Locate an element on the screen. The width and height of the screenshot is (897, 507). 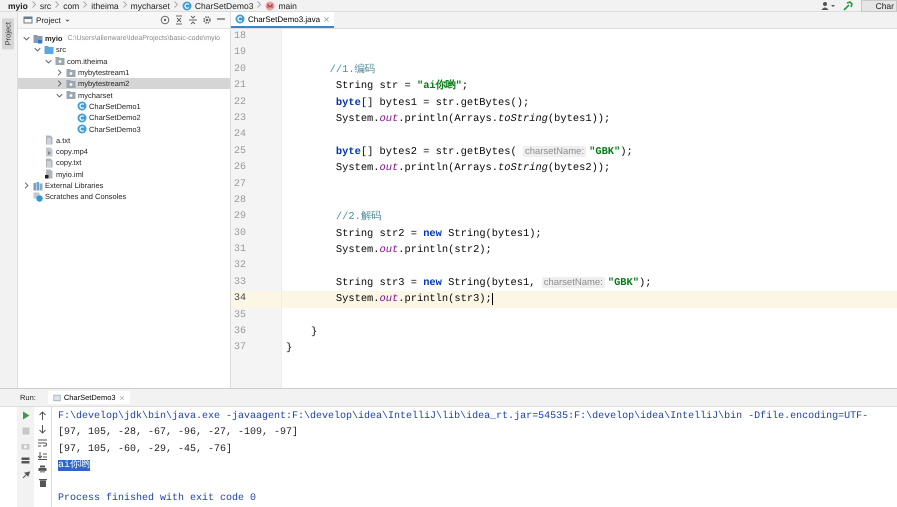
line-number: 21 is located at coordinates (240, 86).